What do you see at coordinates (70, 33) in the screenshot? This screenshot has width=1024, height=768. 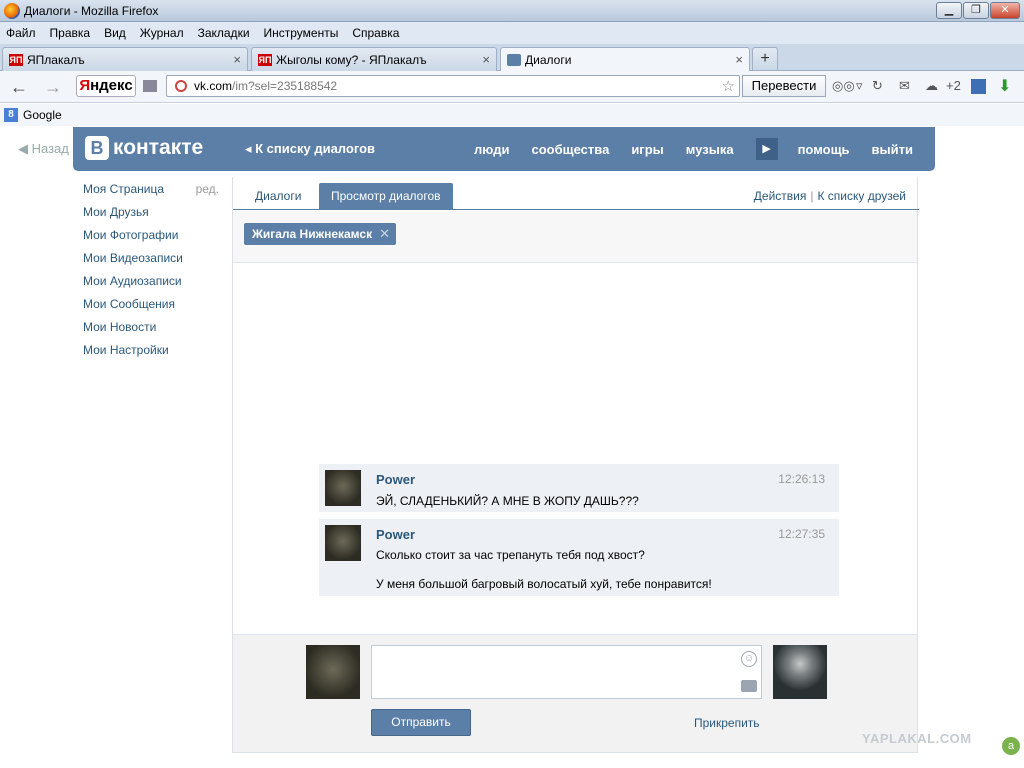 I see `menu-edit: Правка` at bounding box center [70, 33].